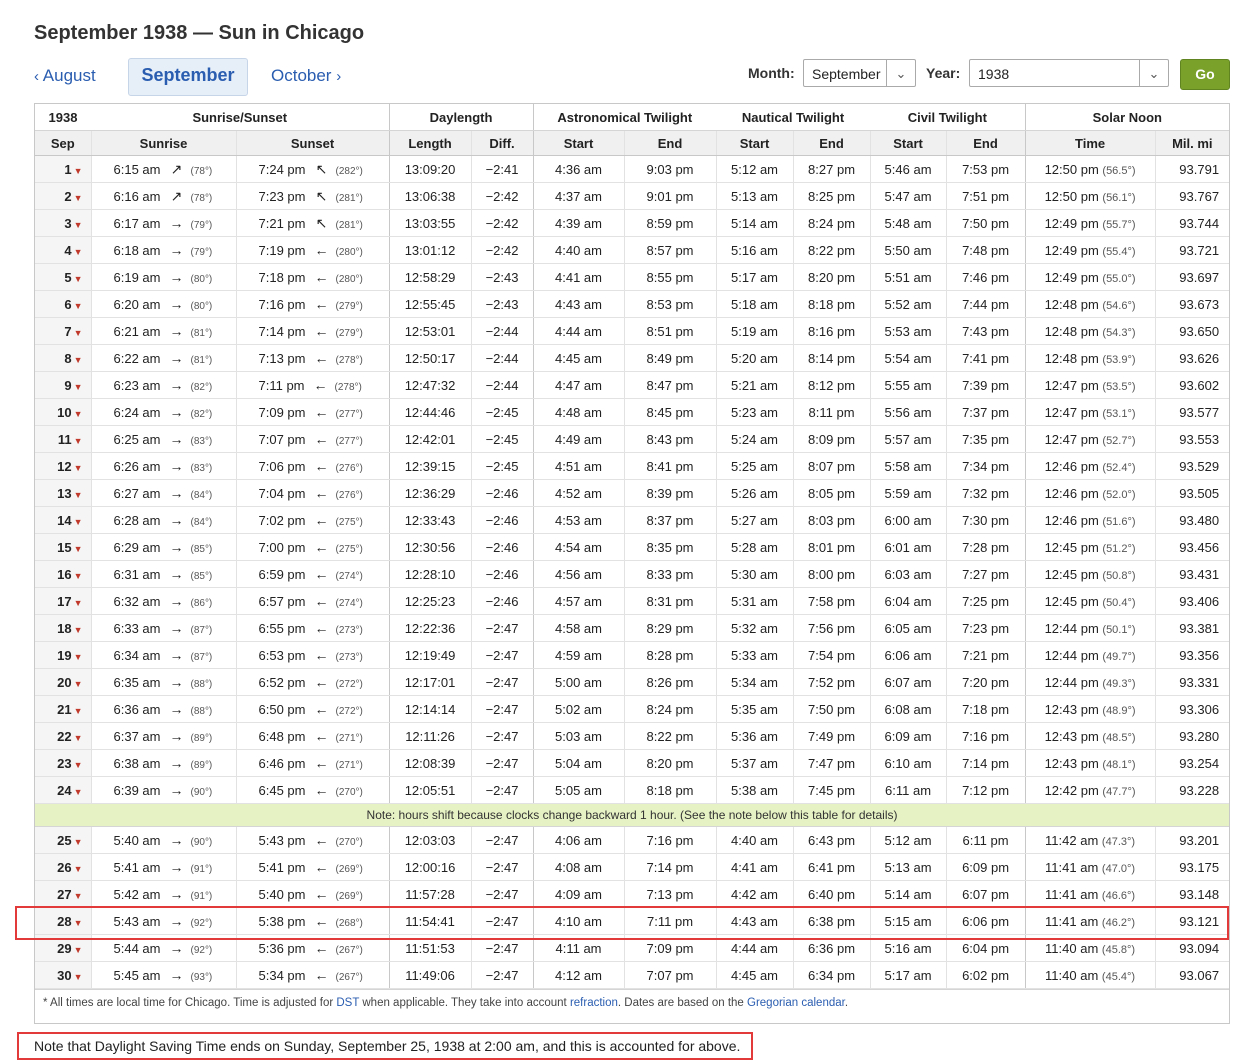 The height and width of the screenshot is (1063, 1242). Describe the element at coordinates (430, 277) in the screenshot. I see `daylength-cell: 12:58:29` at that location.